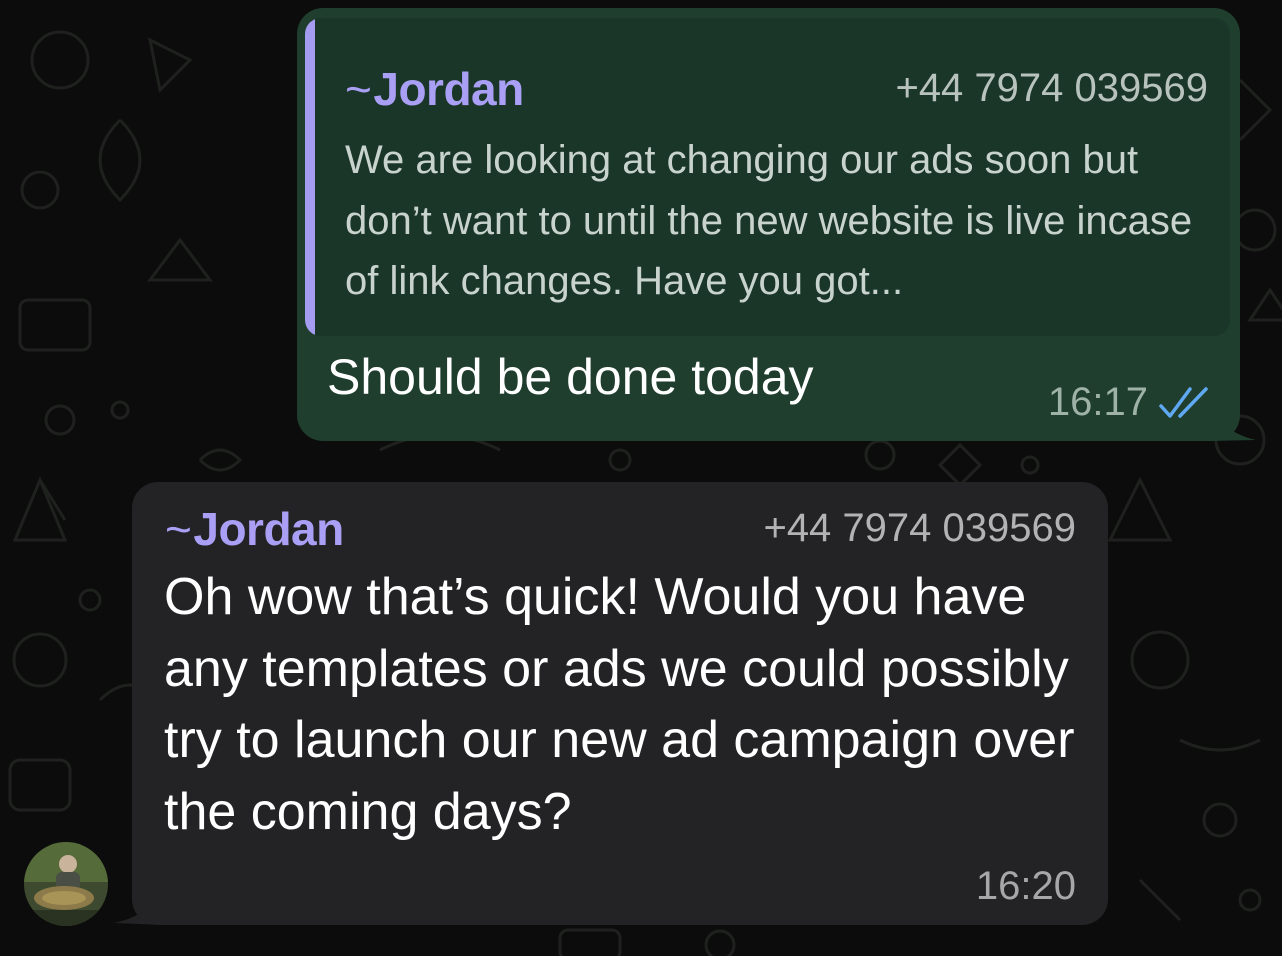 Image resolution: width=1282 pixels, height=956 pixels. I want to click on sender-avatar, so click(66, 884).